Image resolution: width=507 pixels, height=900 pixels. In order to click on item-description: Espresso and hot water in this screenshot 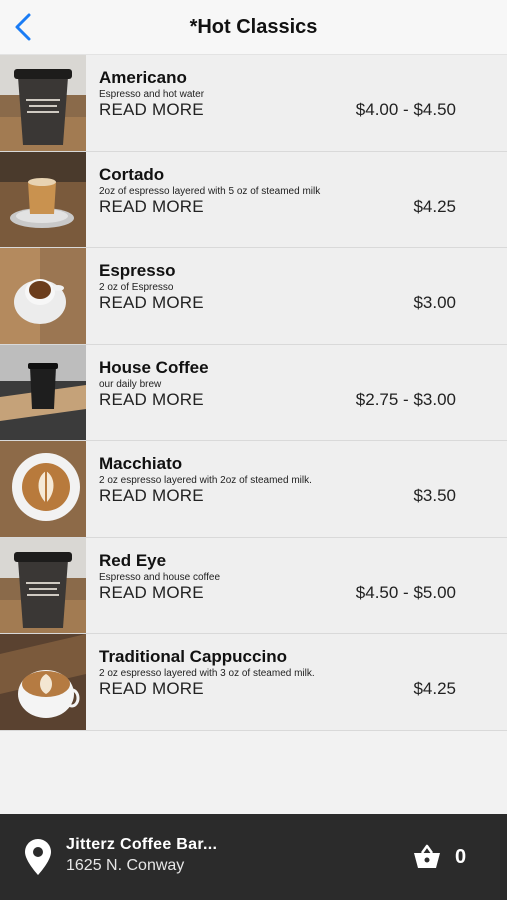, I will do `click(152, 94)`.